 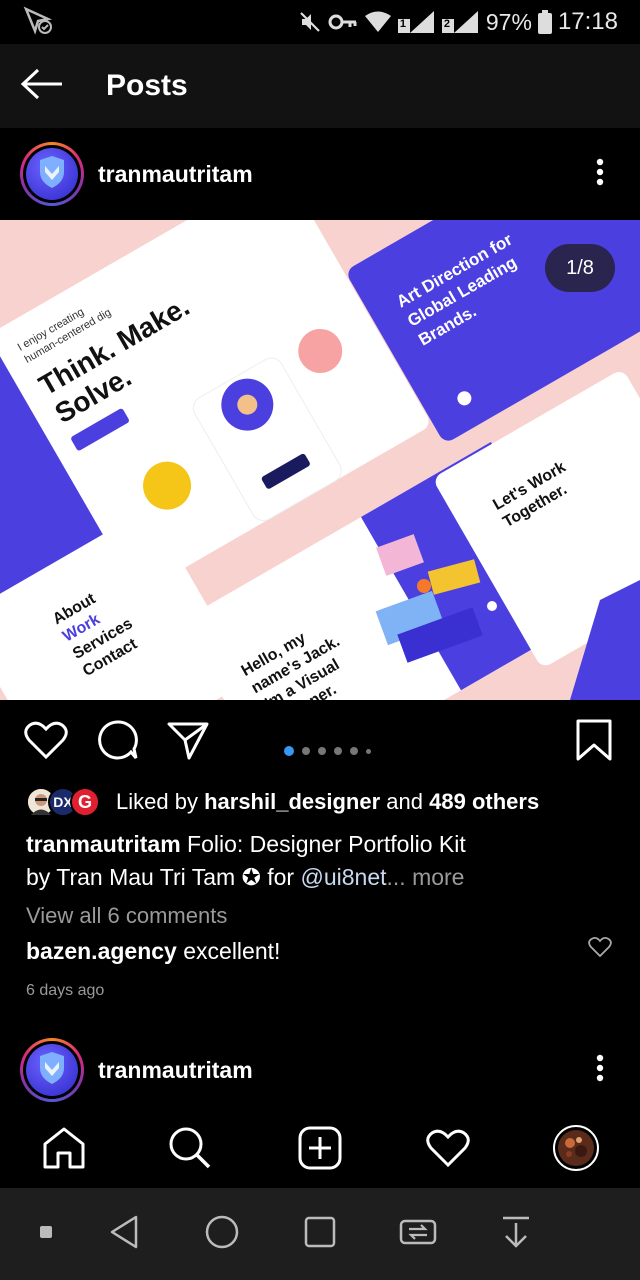 I want to click on bookmark-icon, so click(x=594, y=742).